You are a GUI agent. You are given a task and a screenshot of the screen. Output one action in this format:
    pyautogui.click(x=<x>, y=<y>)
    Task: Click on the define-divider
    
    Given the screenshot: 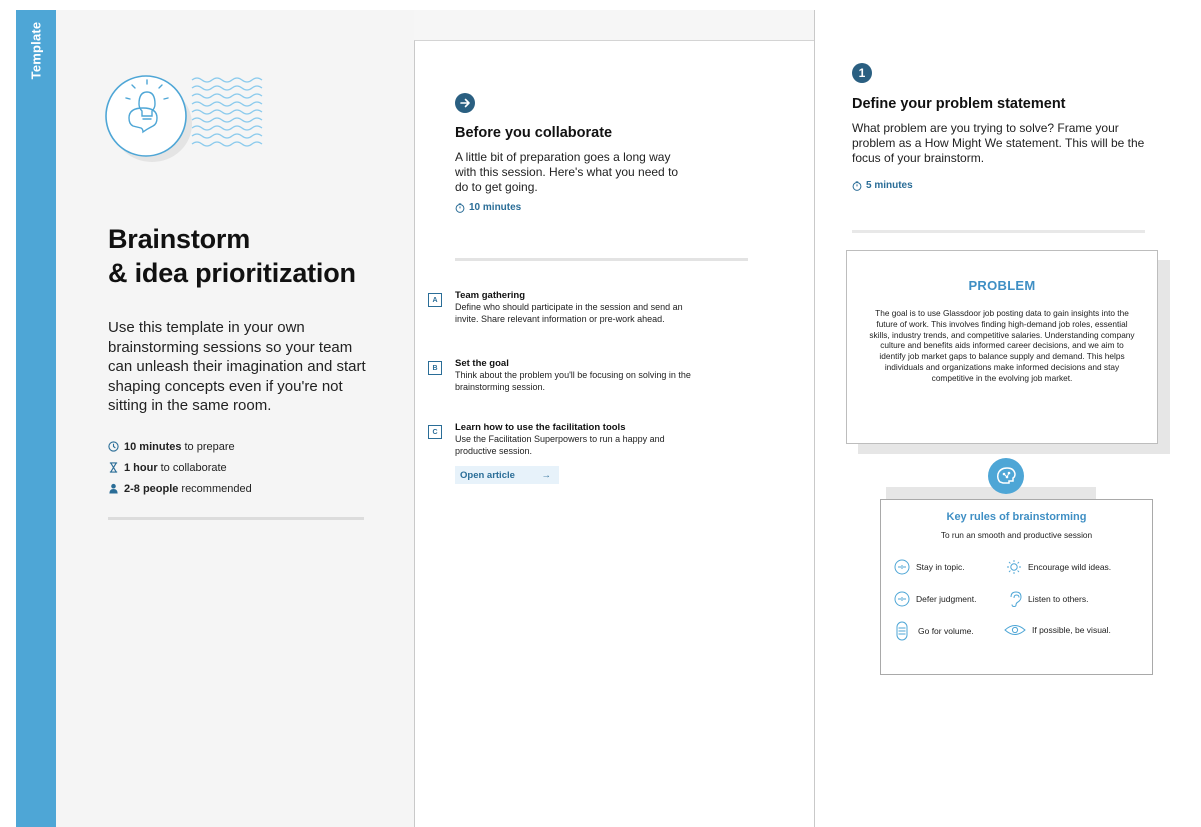 What is the action you would take?
    pyautogui.click(x=998, y=231)
    